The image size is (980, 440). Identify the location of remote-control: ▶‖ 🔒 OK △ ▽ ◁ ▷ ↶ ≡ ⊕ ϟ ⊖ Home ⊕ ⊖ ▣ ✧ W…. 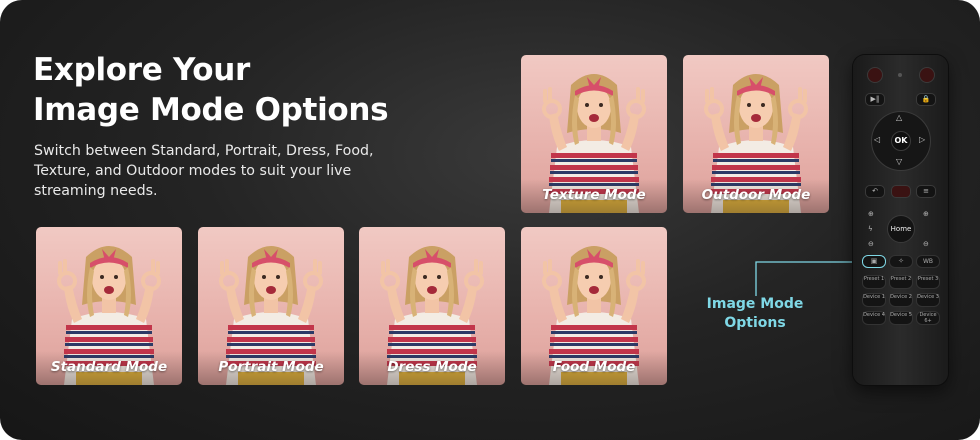
(900, 220).